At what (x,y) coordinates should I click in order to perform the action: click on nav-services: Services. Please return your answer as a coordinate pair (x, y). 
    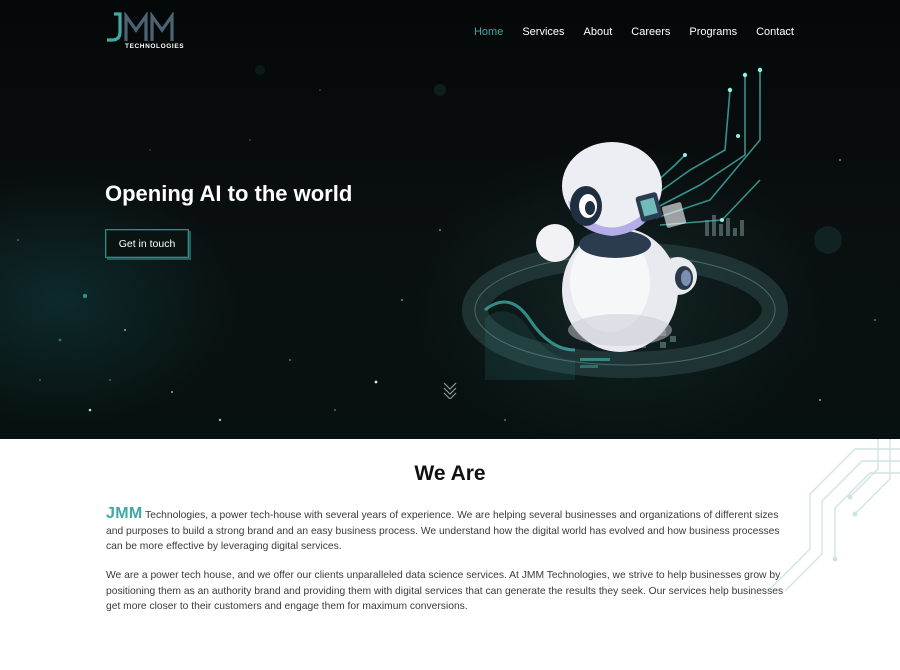
    Looking at the image, I should click on (543, 32).